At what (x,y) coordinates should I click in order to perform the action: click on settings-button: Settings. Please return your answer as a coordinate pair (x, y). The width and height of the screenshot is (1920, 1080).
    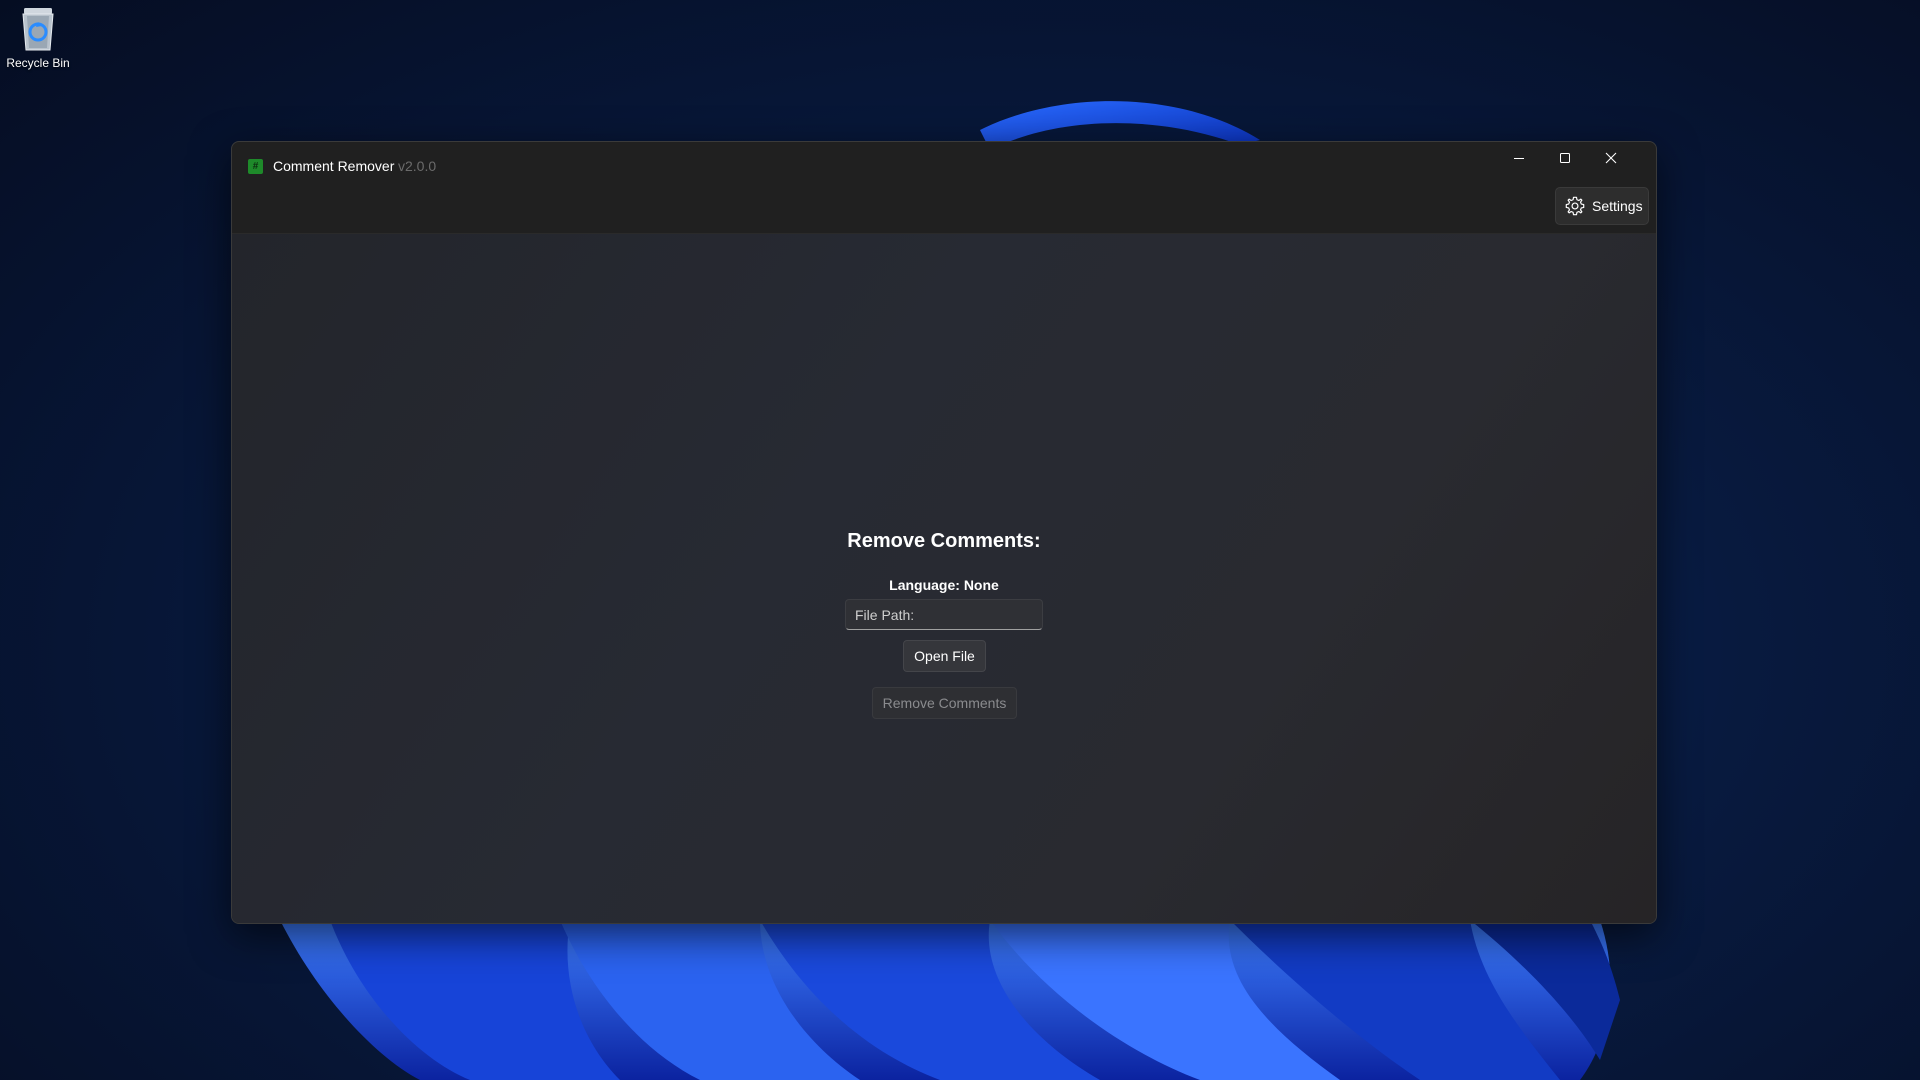
    Looking at the image, I should click on (1602, 206).